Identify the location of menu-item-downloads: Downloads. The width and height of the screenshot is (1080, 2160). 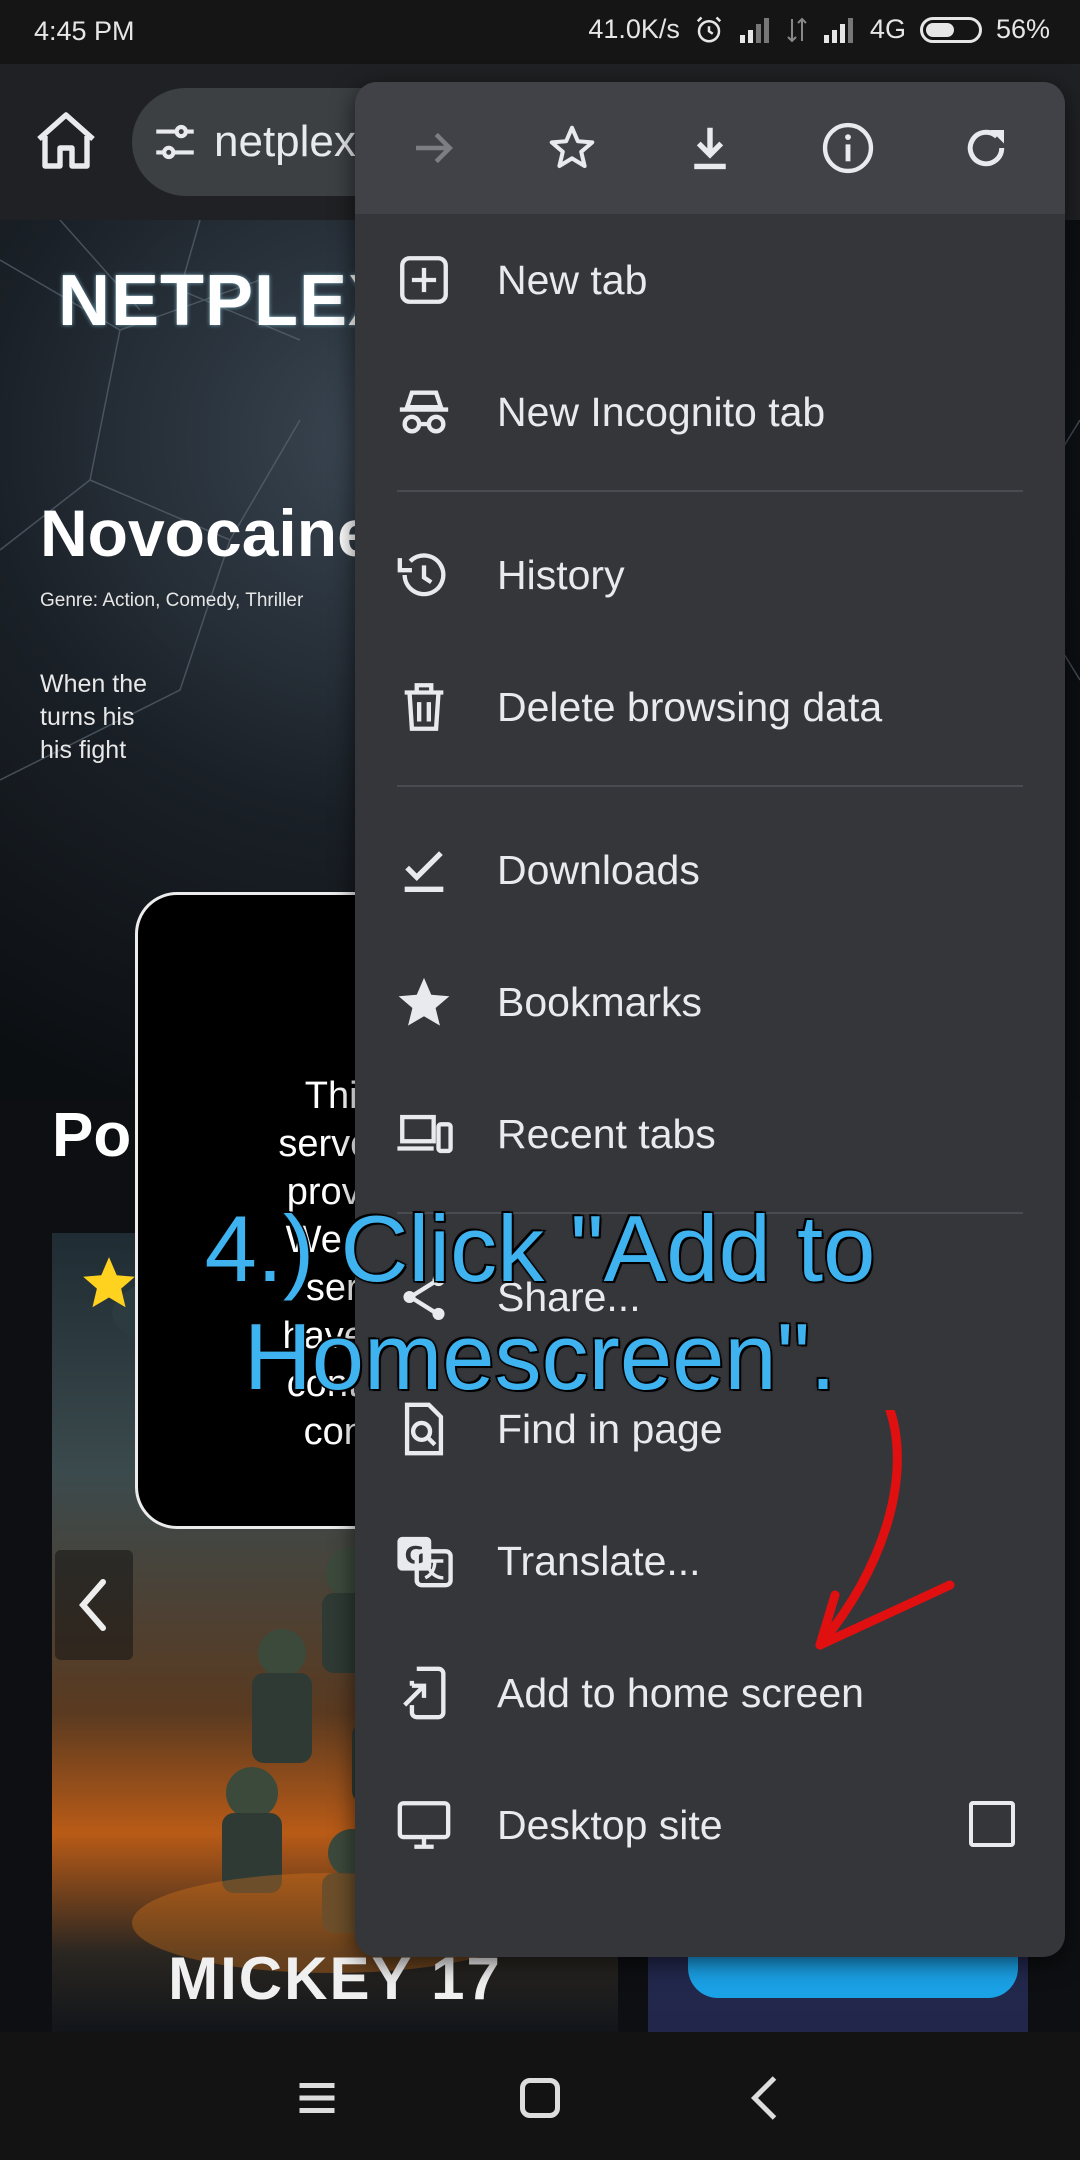
(710, 870).